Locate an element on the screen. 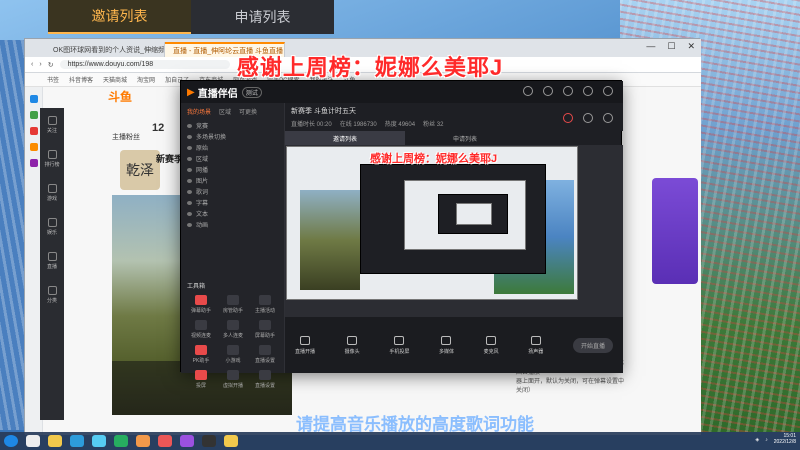 The image size is (800, 450). btn-media: 多媒体 is located at coordinates (446, 345).